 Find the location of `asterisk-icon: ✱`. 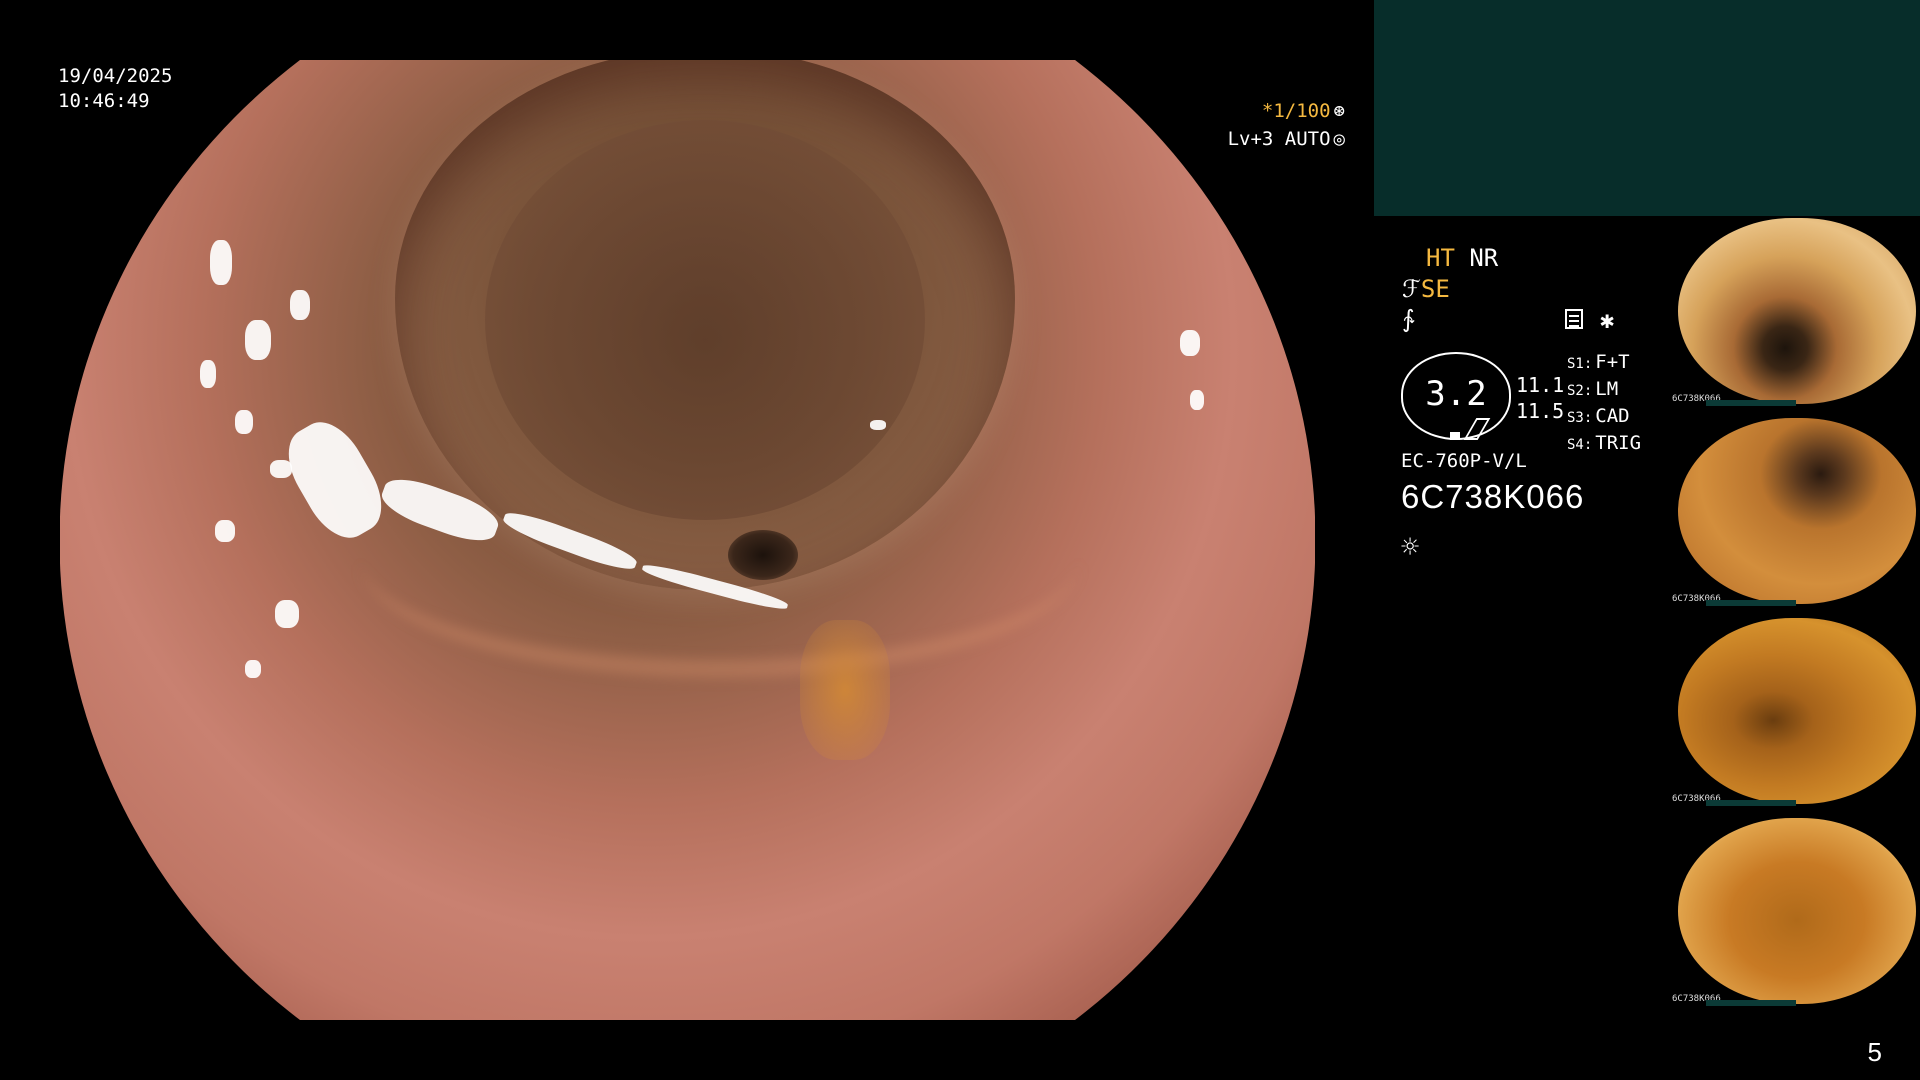

asterisk-icon: ✱ is located at coordinates (1607, 320).